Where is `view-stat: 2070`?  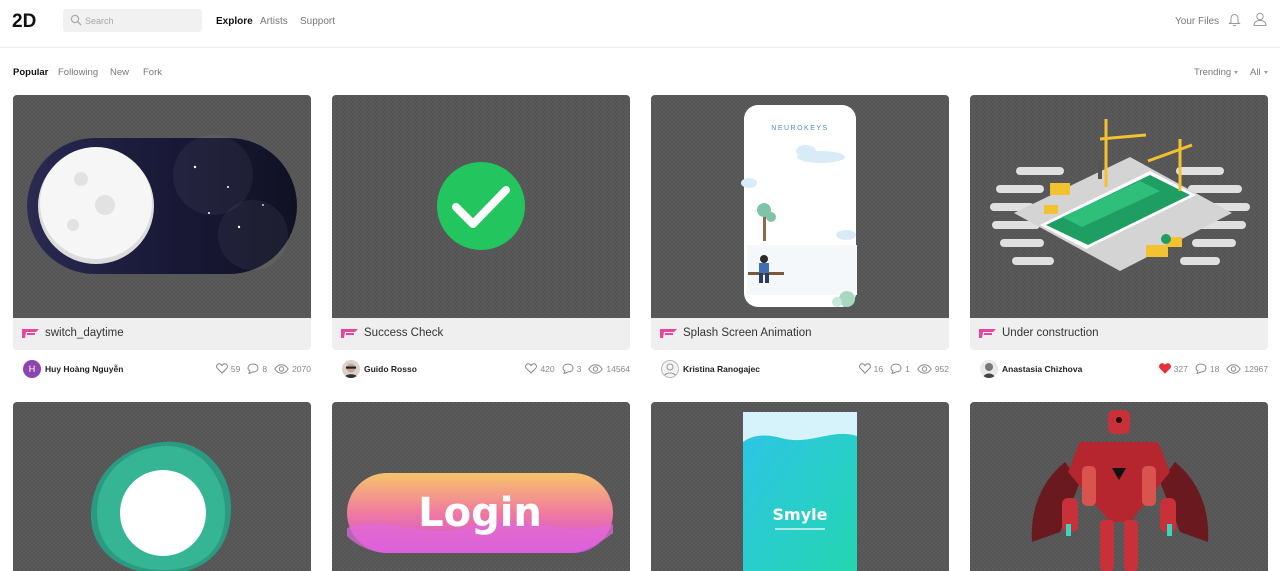 view-stat: 2070 is located at coordinates (292, 369).